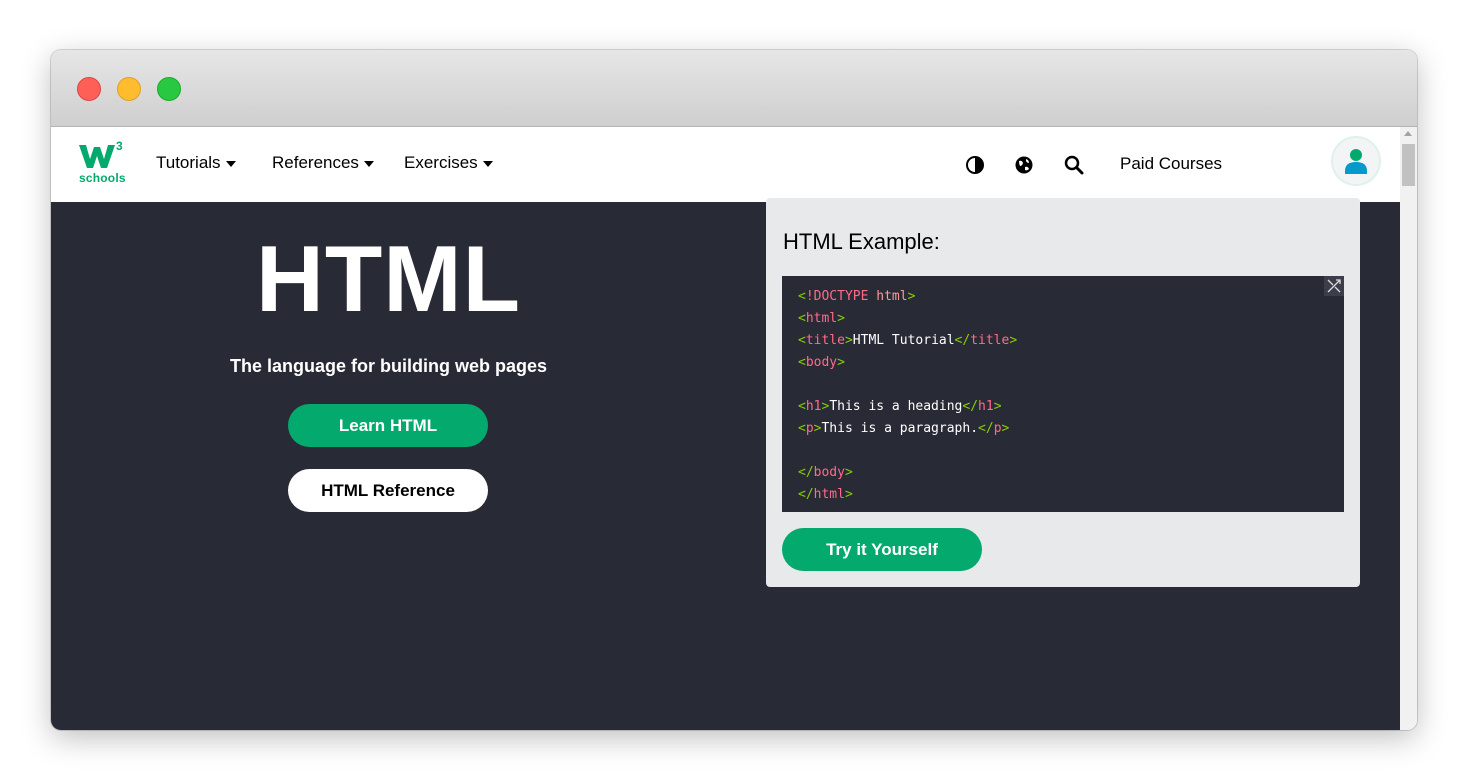 This screenshot has height=782, width=1468. What do you see at coordinates (1408, 133) in the screenshot?
I see `scroll-up-icon` at bounding box center [1408, 133].